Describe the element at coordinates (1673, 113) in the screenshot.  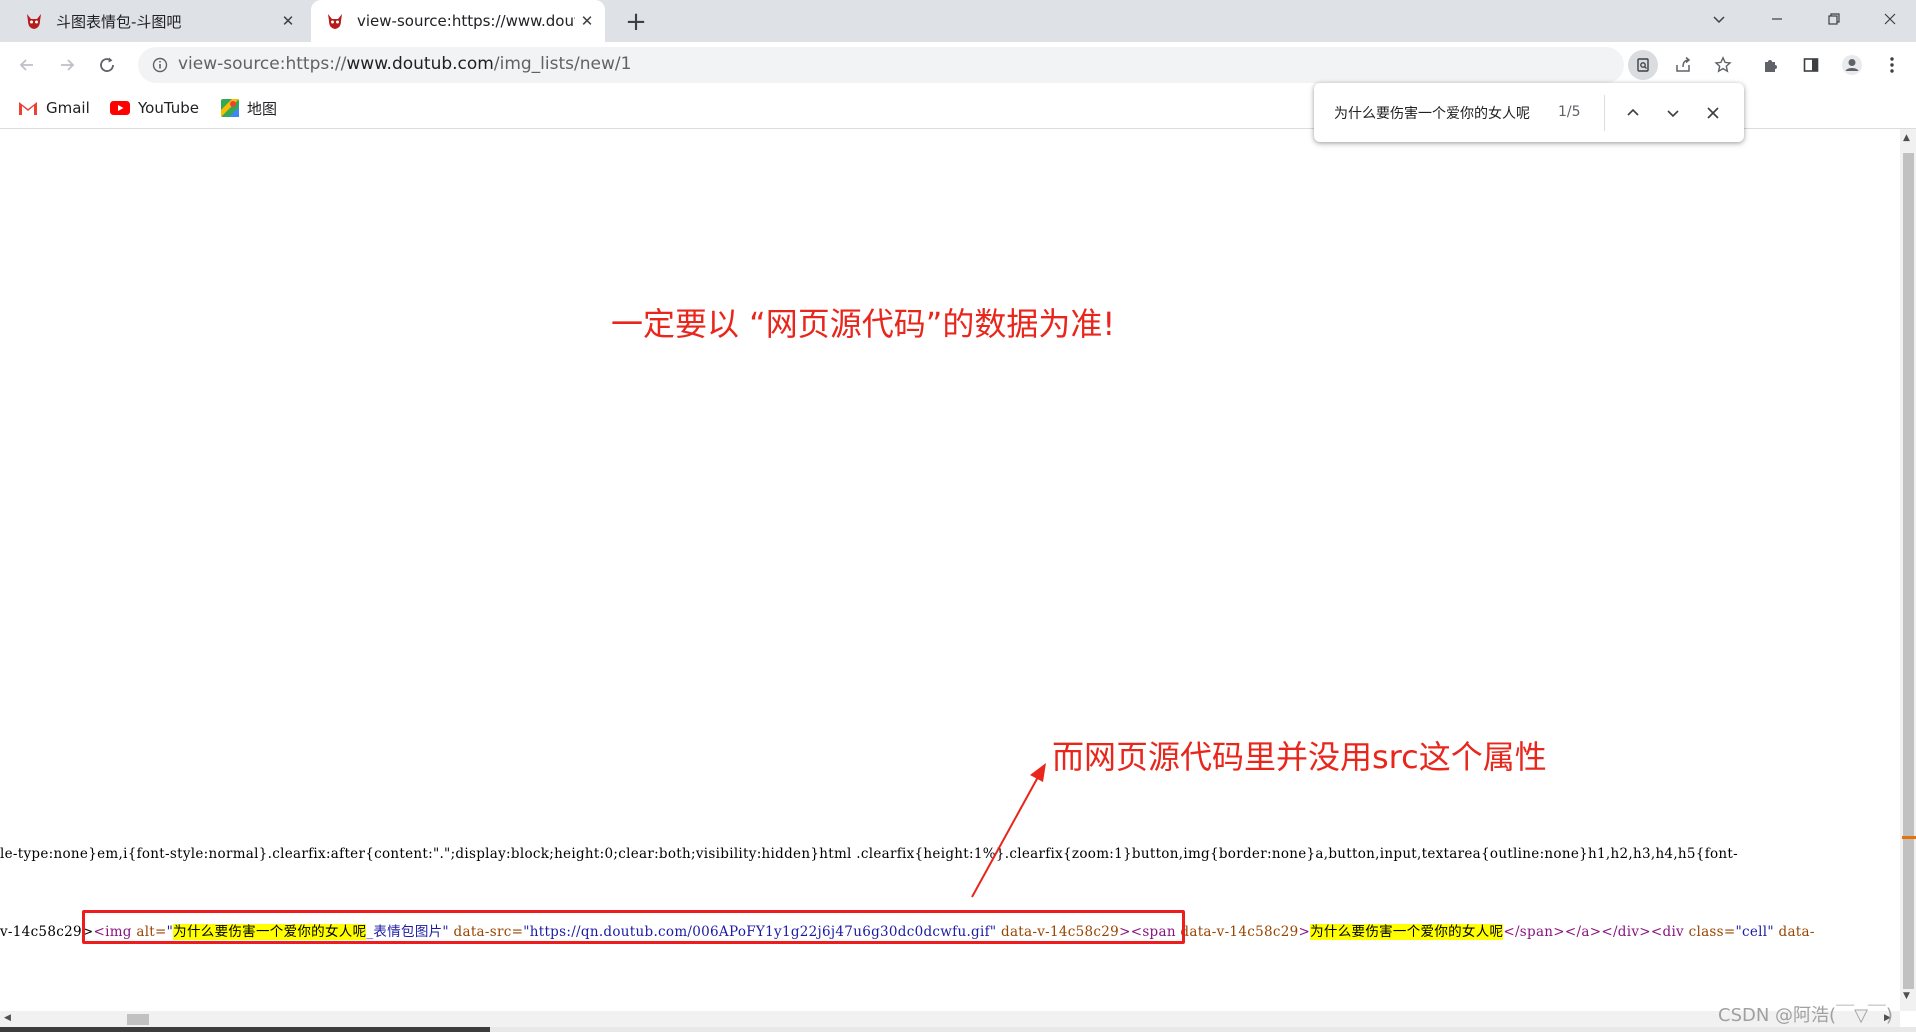
I see `find-next-icon` at that location.